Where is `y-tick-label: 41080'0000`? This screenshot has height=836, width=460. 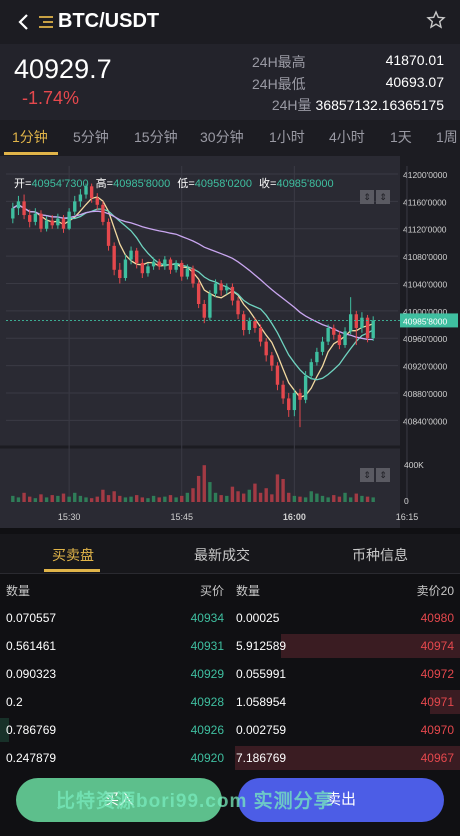 y-tick-label: 41080'0000 is located at coordinates (425, 257).